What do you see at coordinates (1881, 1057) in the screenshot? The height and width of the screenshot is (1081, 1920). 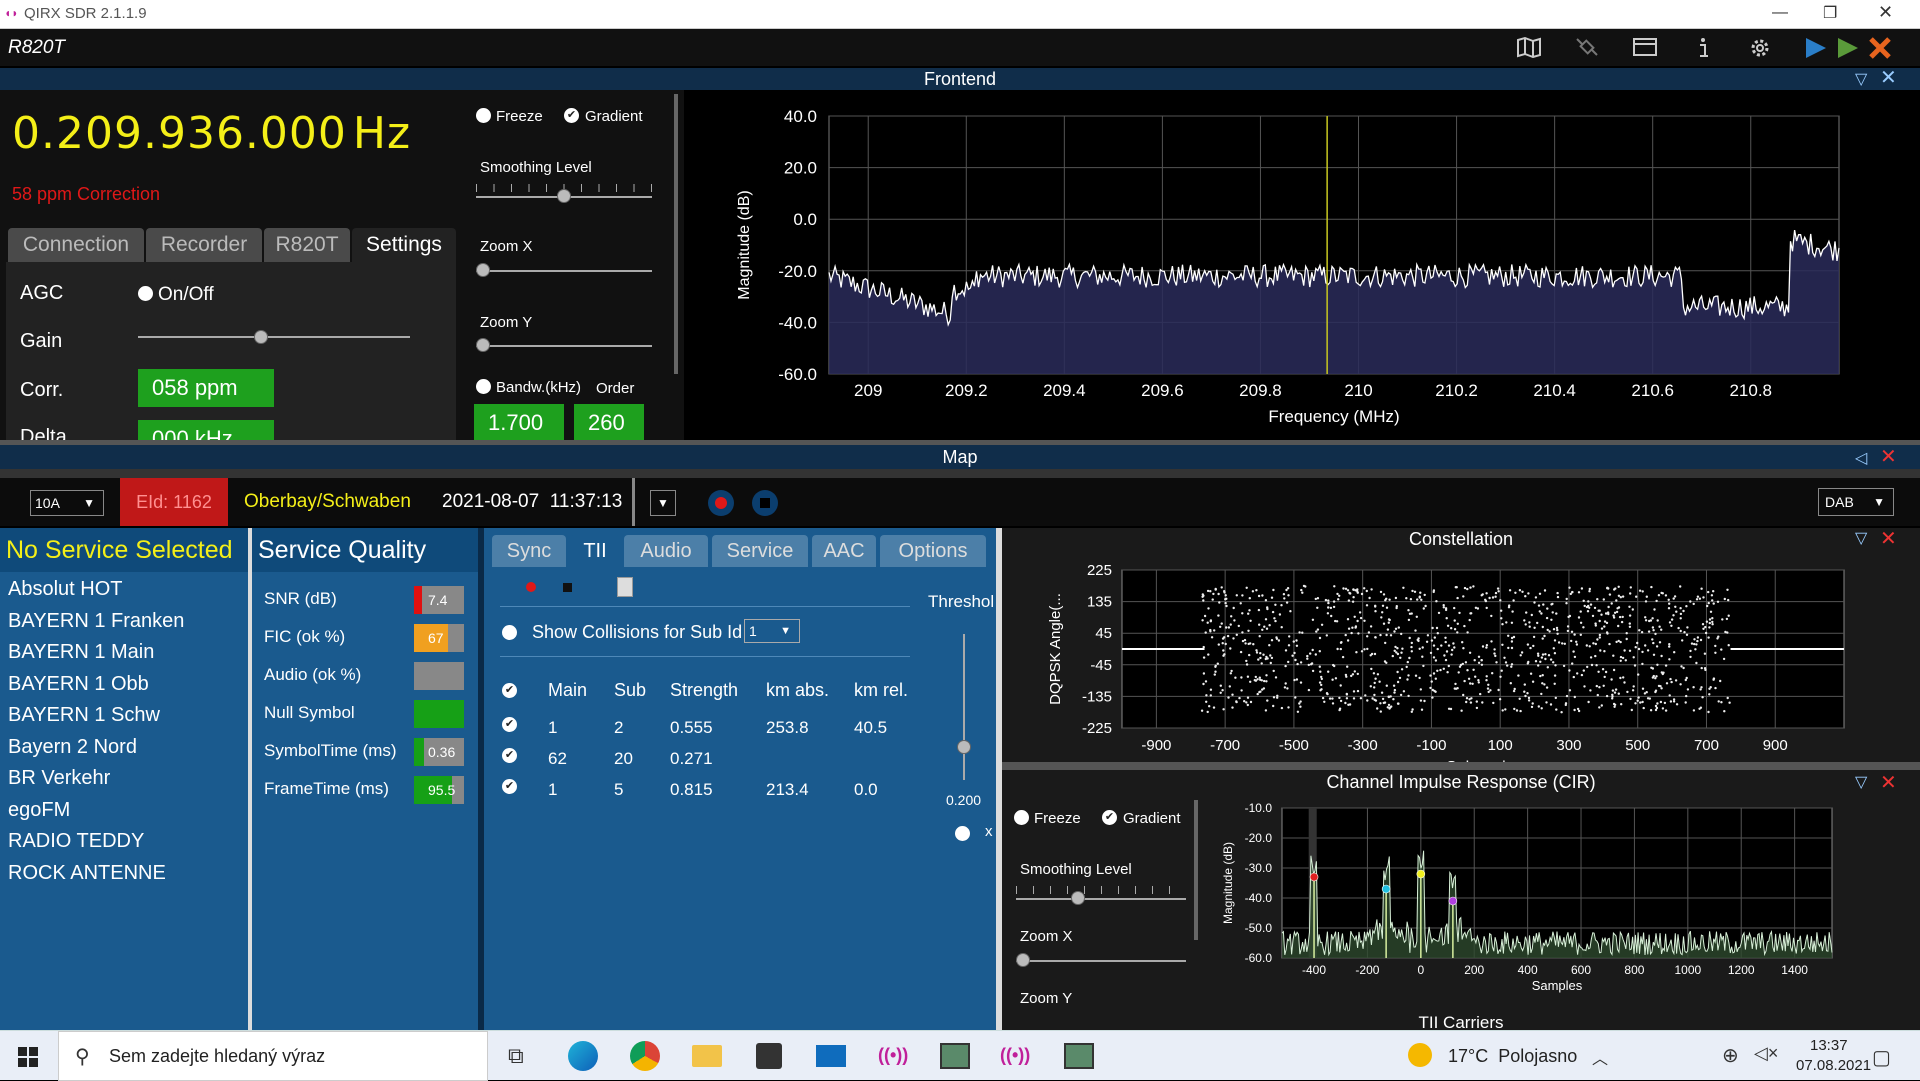 I see `notification-icon: ▢` at bounding box center [1881, 1057].